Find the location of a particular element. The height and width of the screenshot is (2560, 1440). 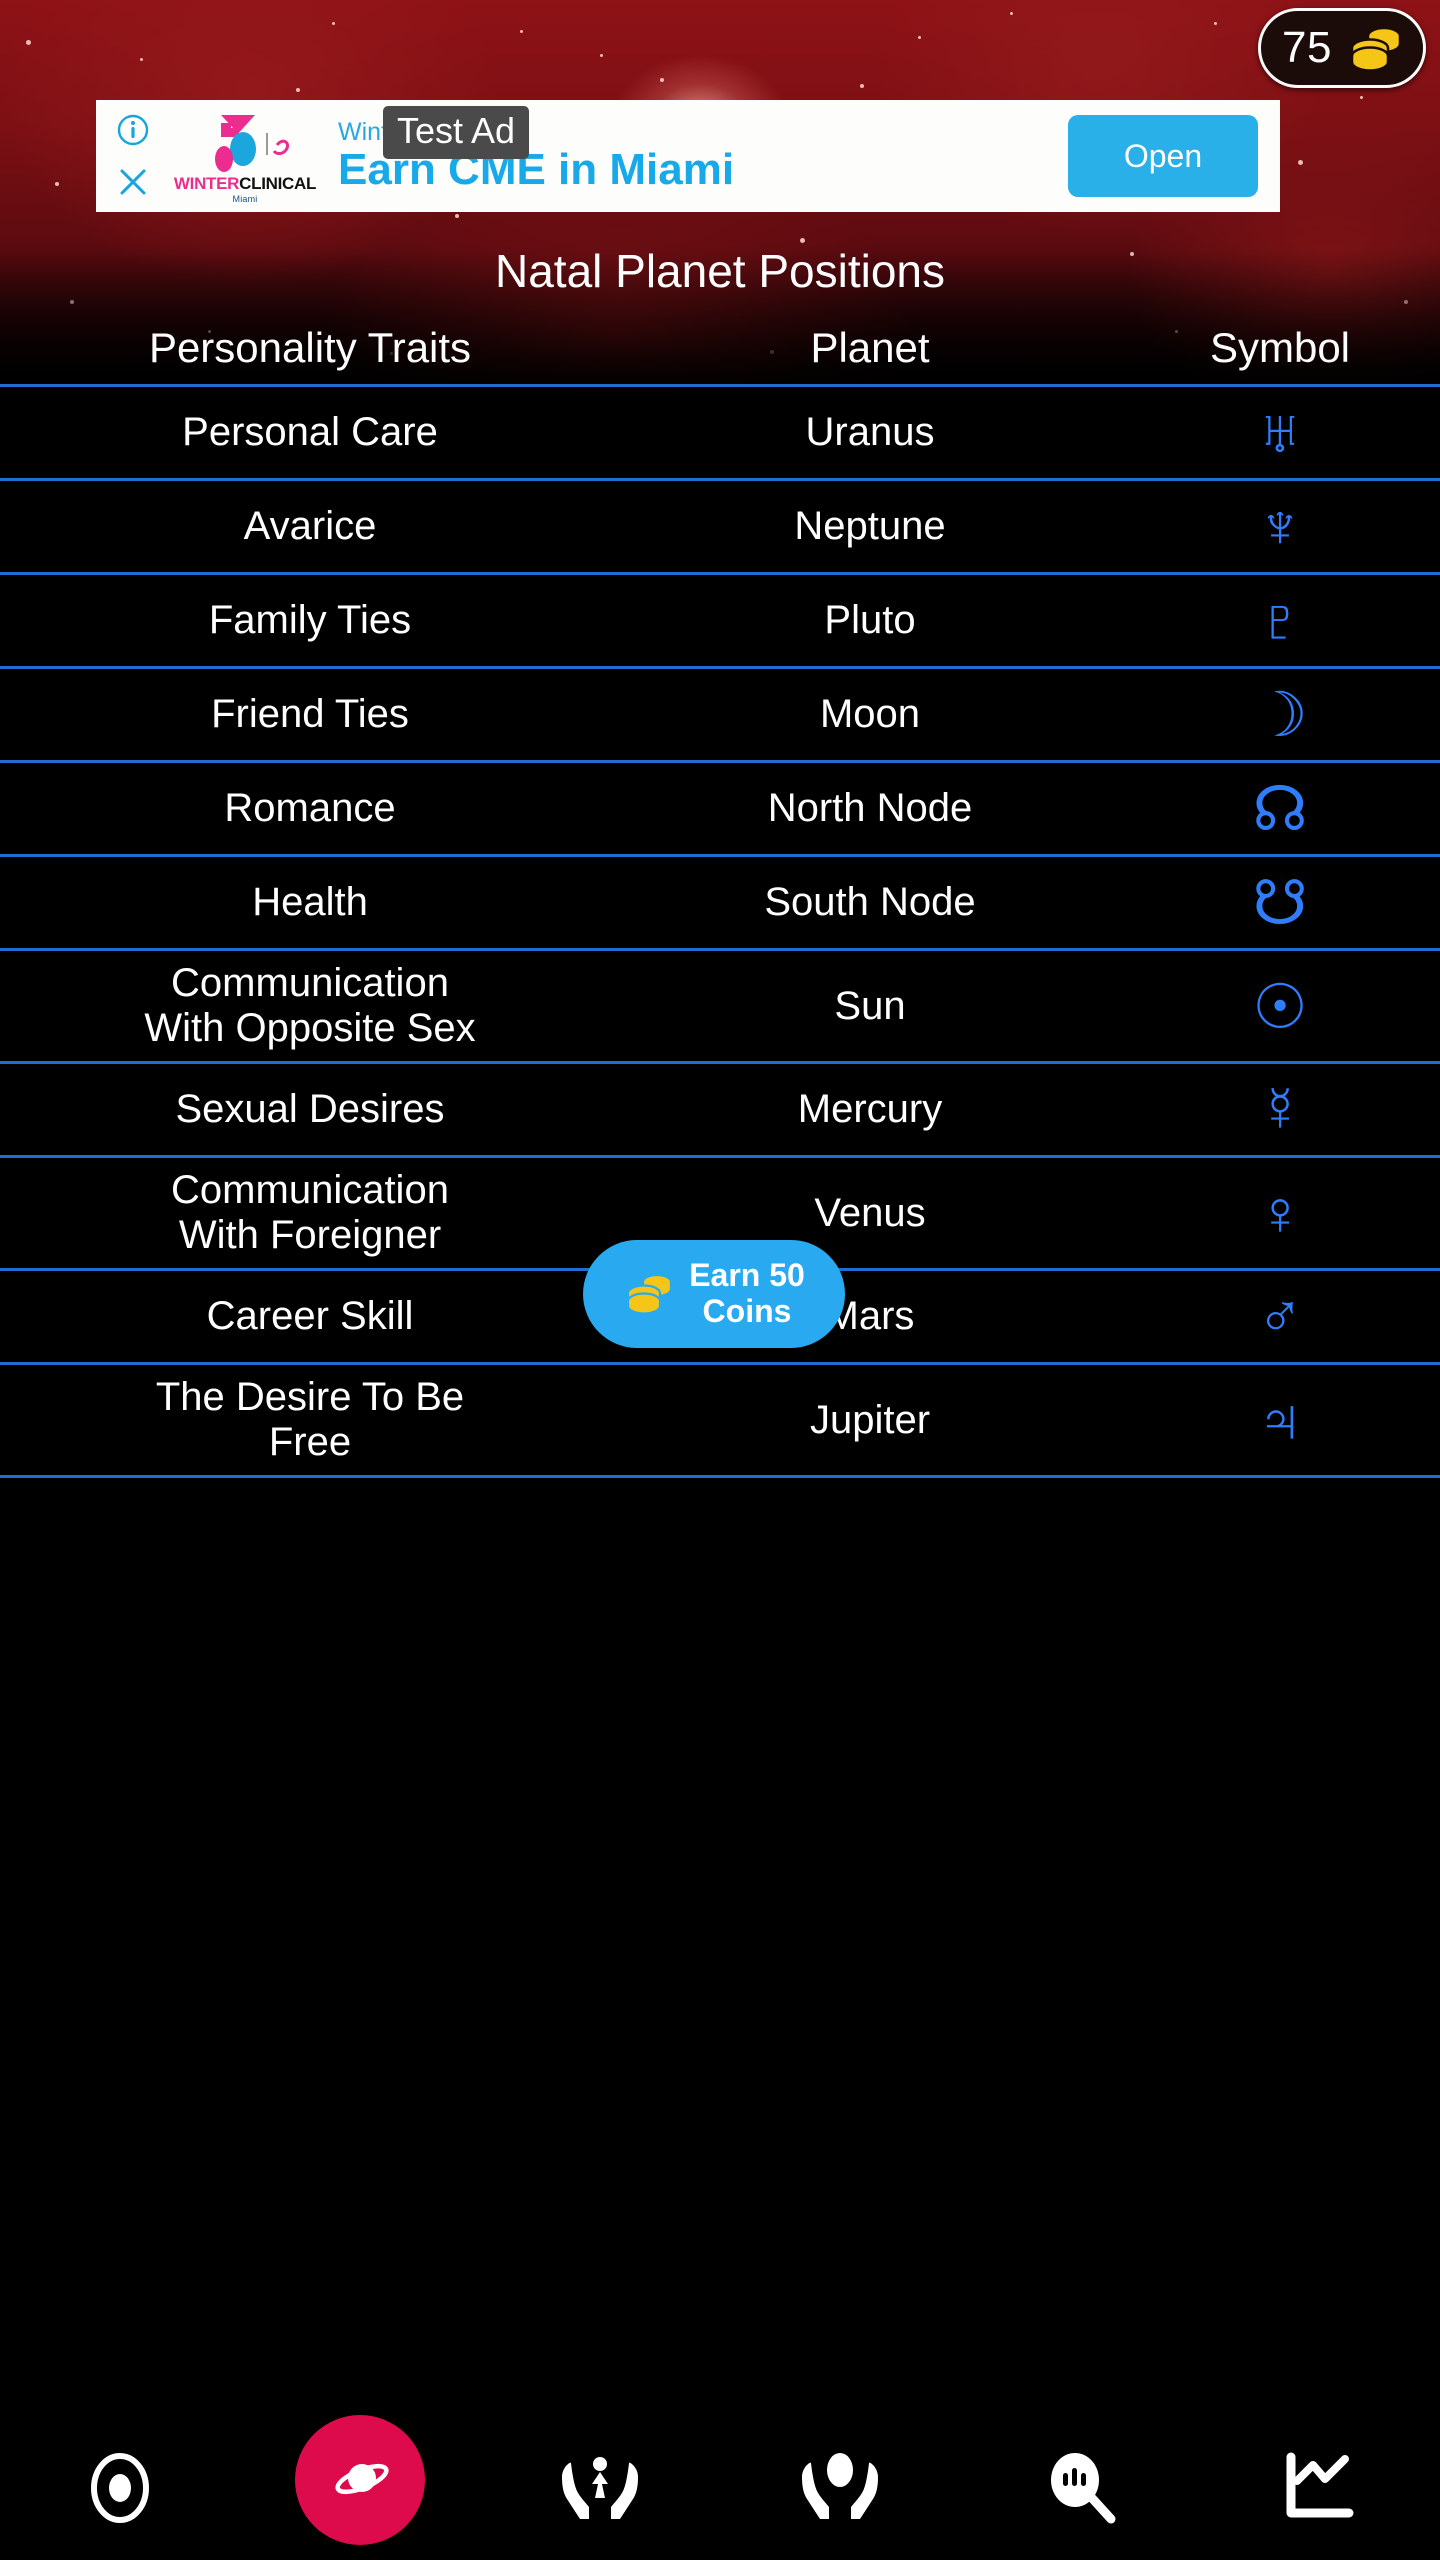

neptune-symbol: ♆ is located at coordinates (1280, 526).